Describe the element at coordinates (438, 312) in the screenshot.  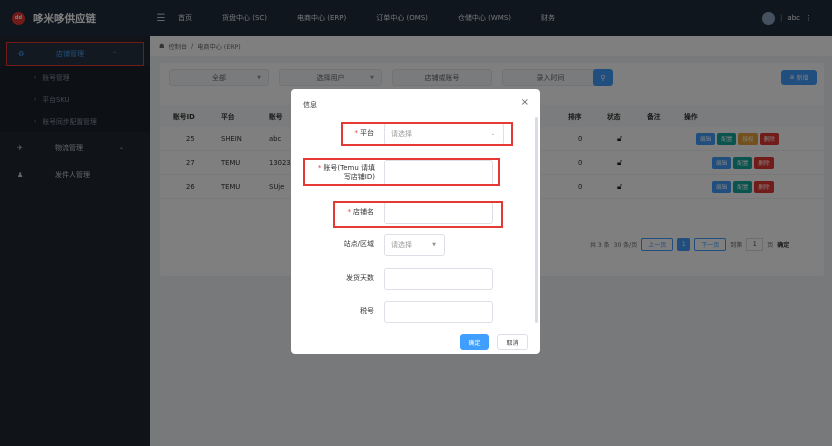
I see `tax-input` at that location.